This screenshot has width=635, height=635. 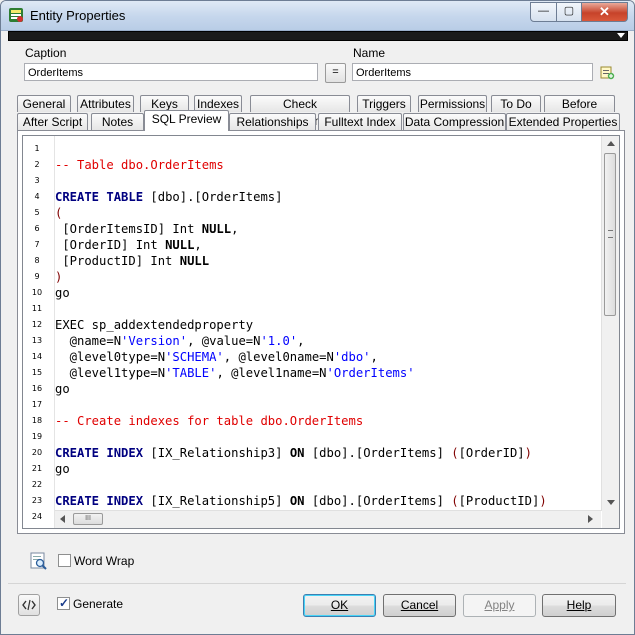 What do you see at coordinates (590, 519) in the screenshot?
I see `scroll-right-icon` at bounding box center [590, 519].